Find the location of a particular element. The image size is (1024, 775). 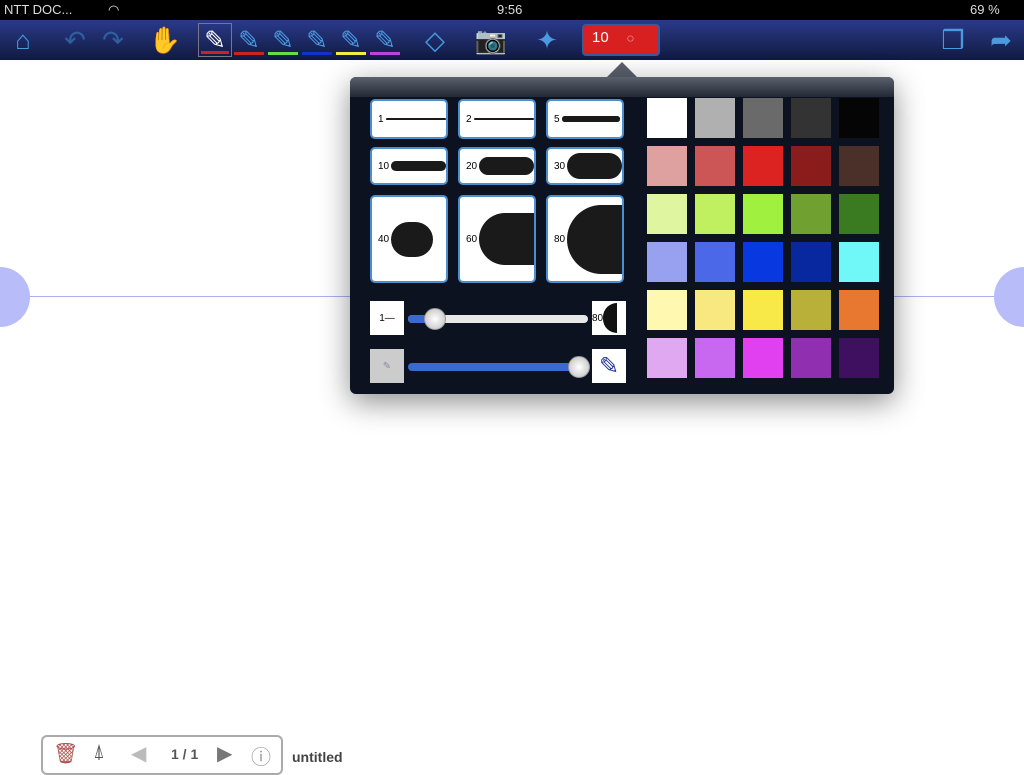

wifi-icon: ◠ is located at coordinates (114, 9).